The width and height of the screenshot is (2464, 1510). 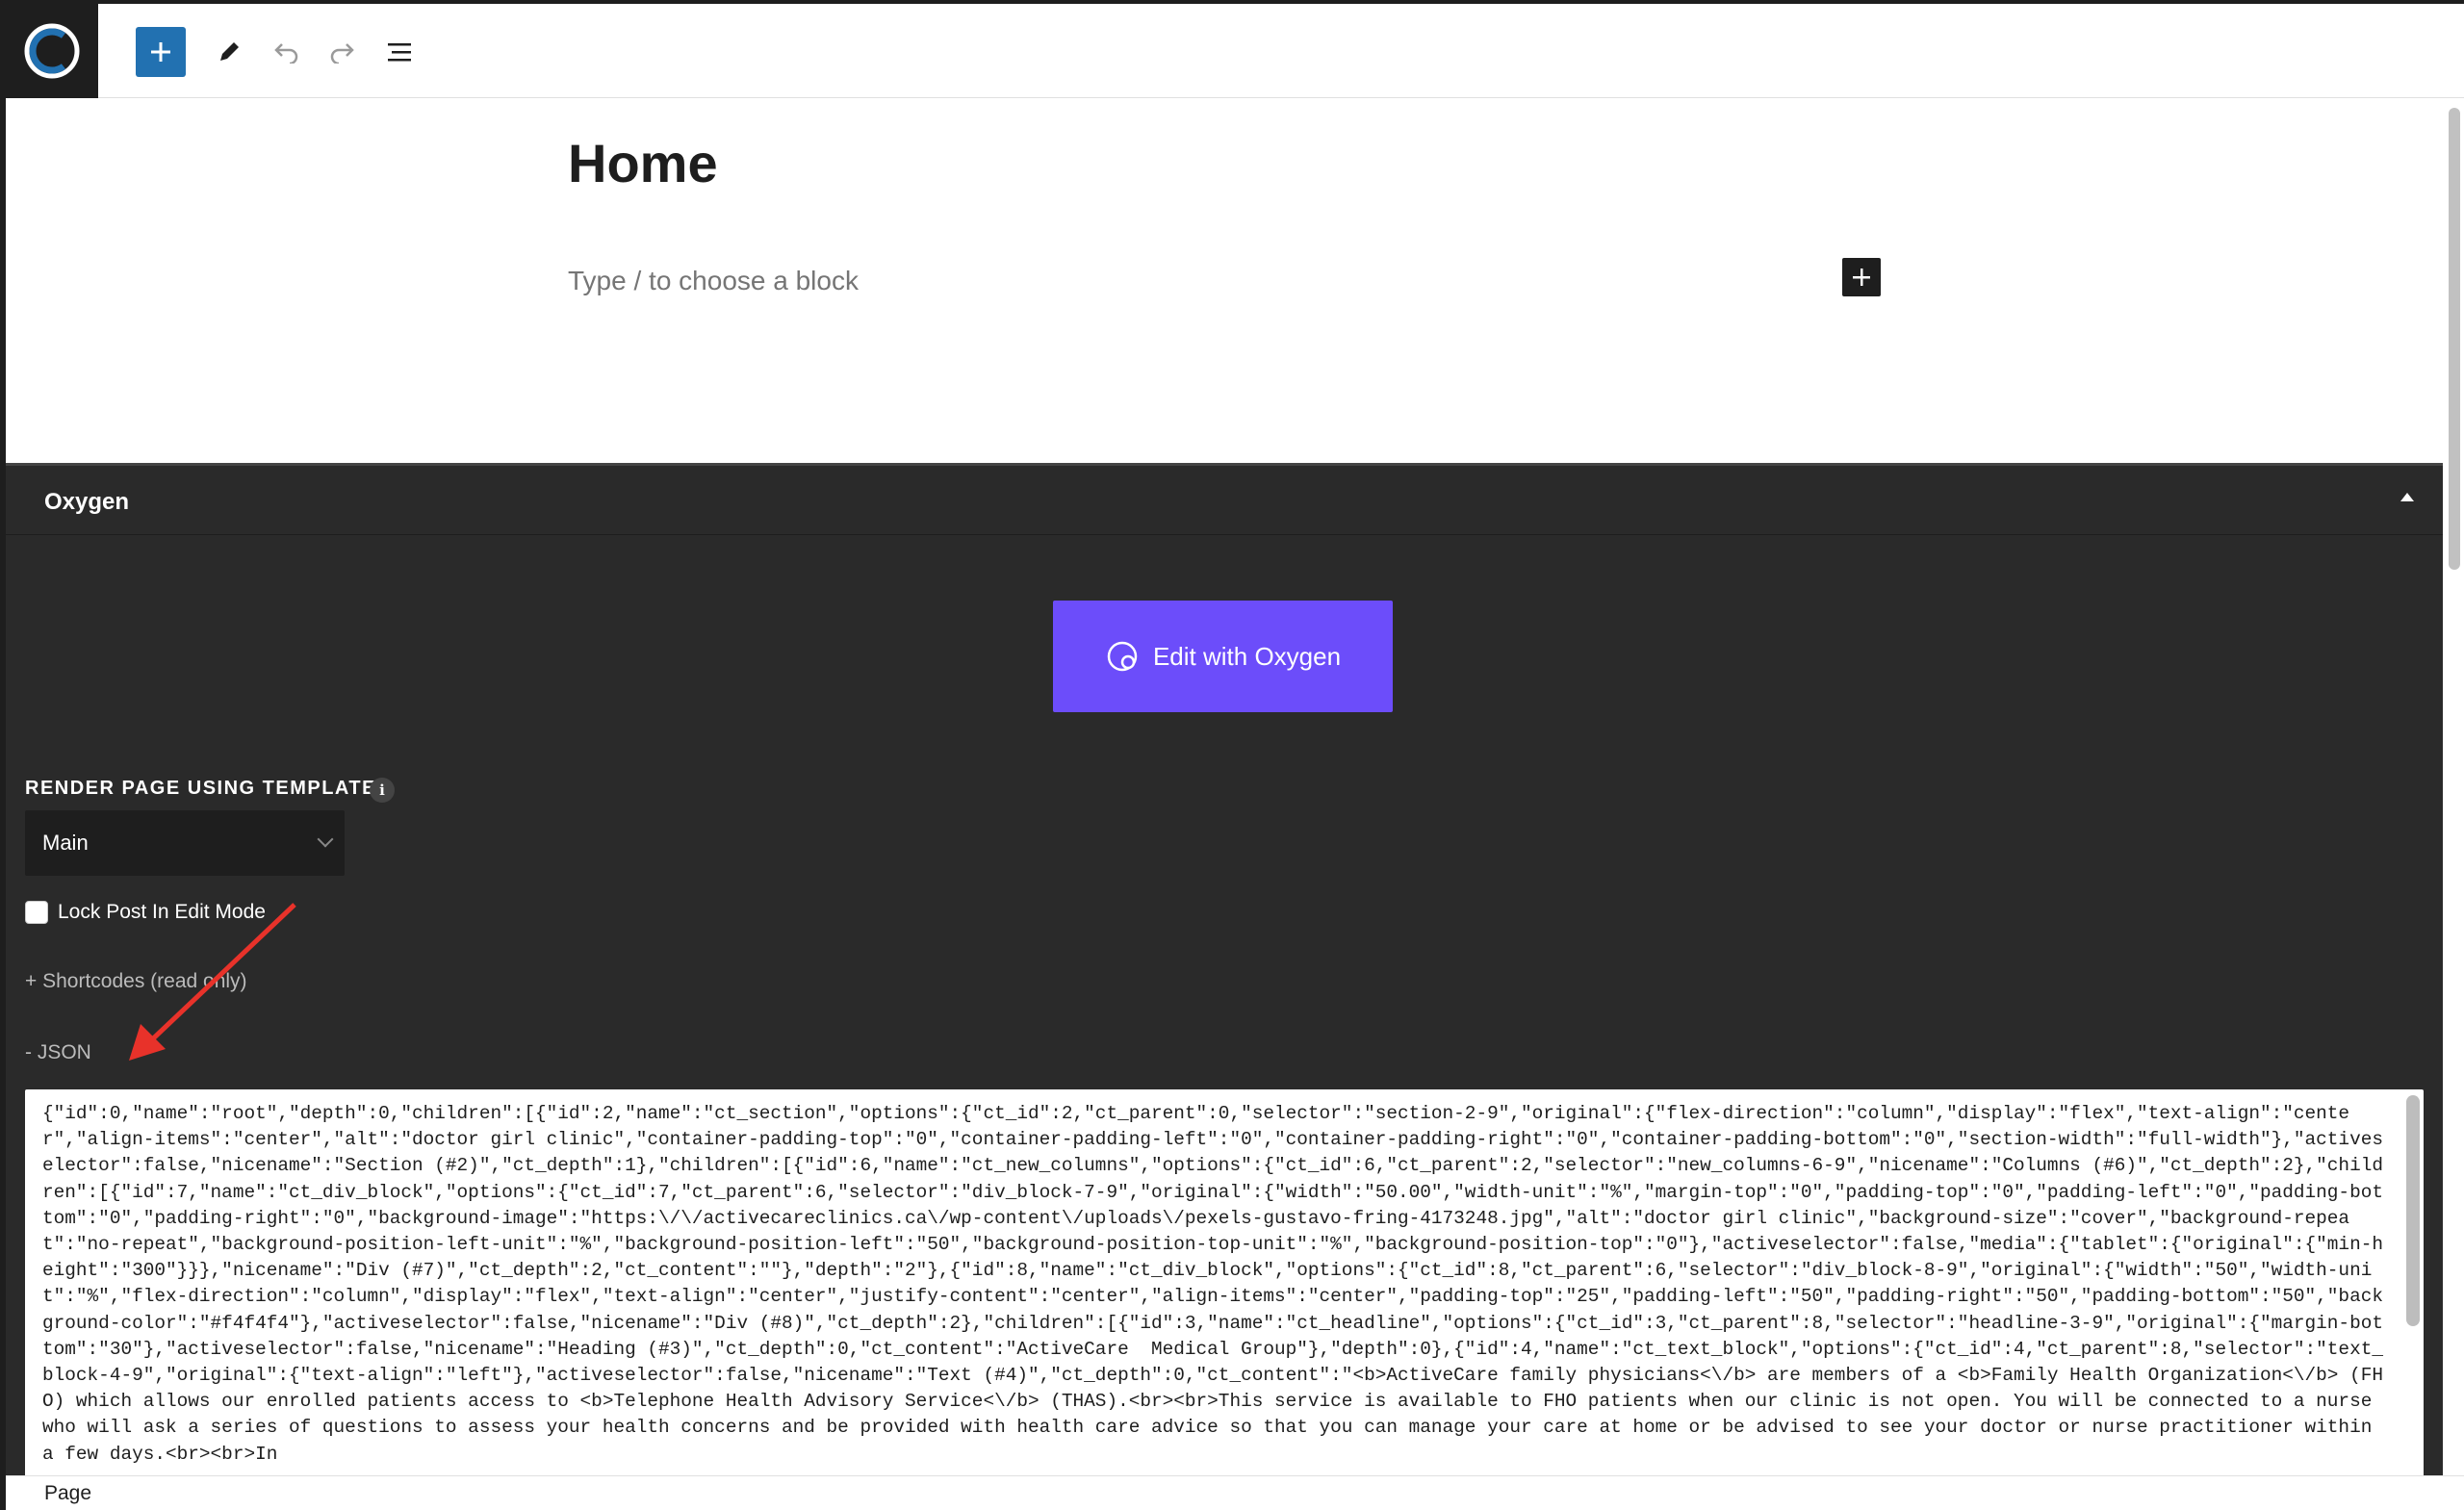 What do you see at coordinates (1235, 1492) in the screenshot?
I see `editor-footer: Page` at bounding box center [1235, 1492].